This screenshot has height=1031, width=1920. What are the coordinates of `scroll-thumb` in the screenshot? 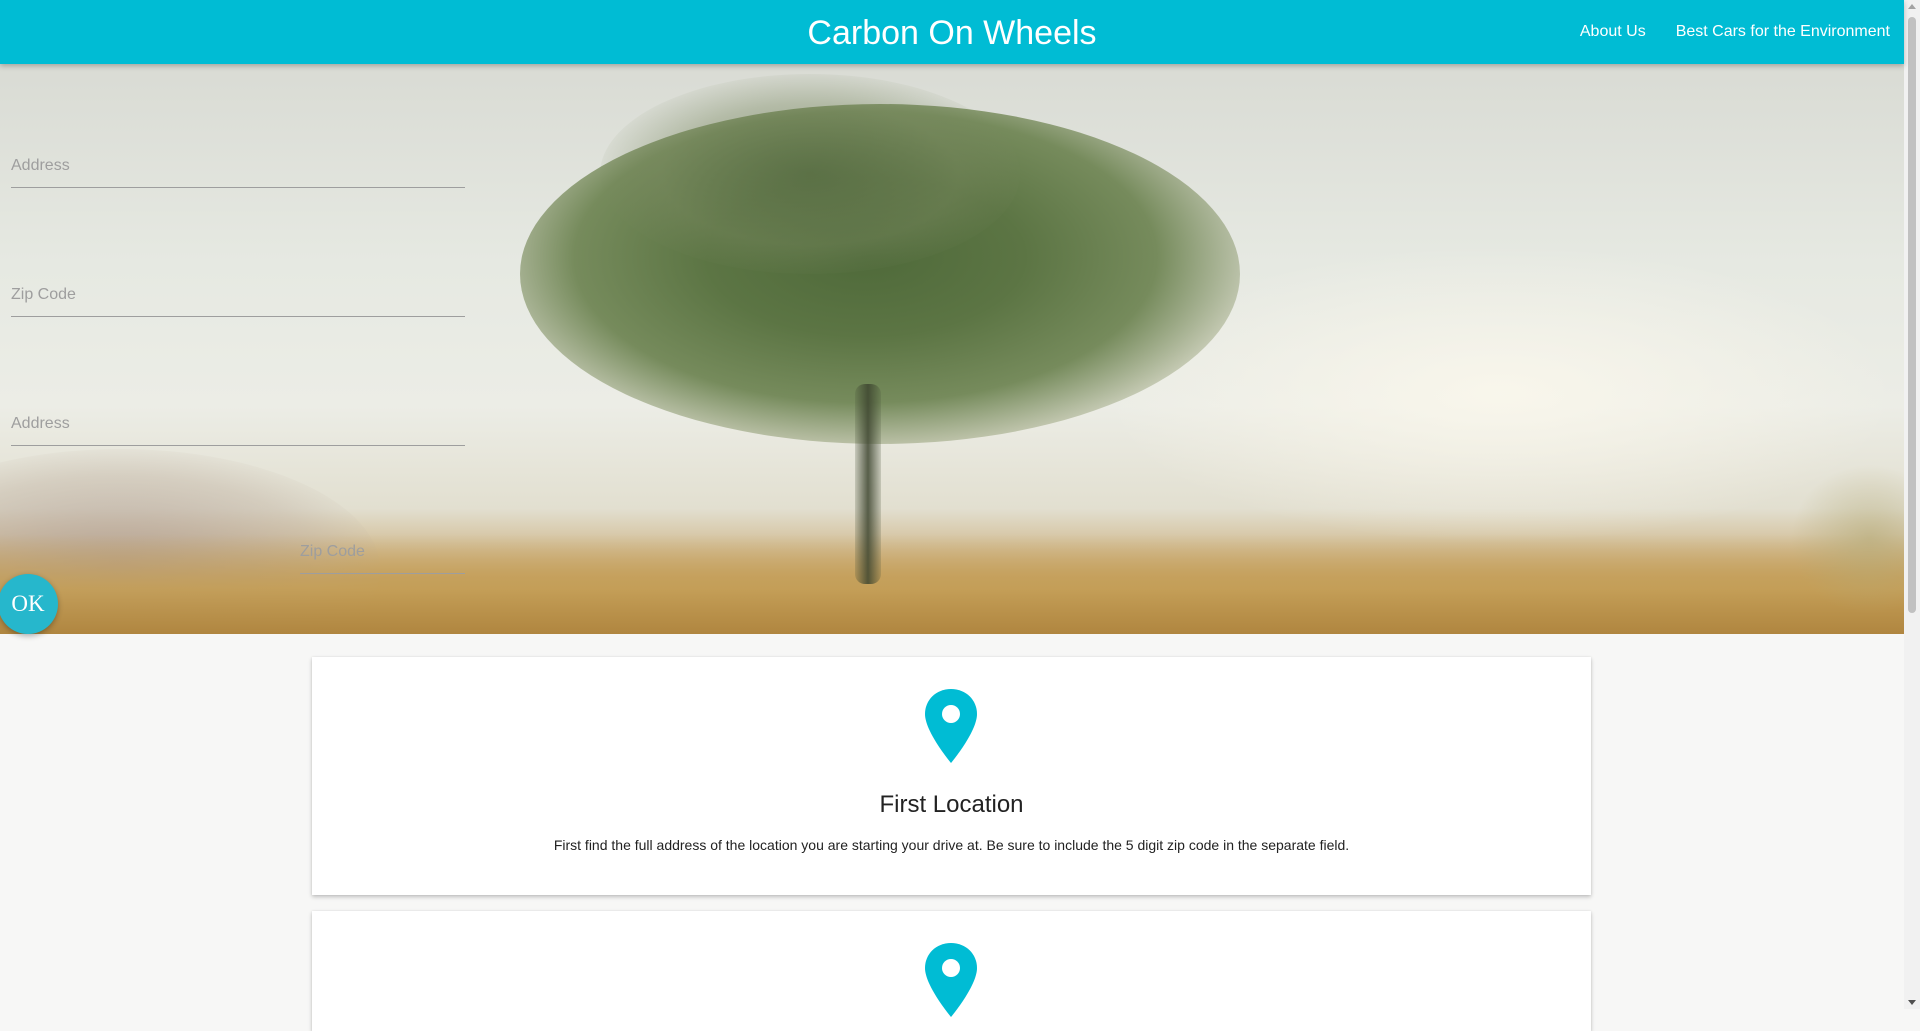 It's located at (1912, 315).